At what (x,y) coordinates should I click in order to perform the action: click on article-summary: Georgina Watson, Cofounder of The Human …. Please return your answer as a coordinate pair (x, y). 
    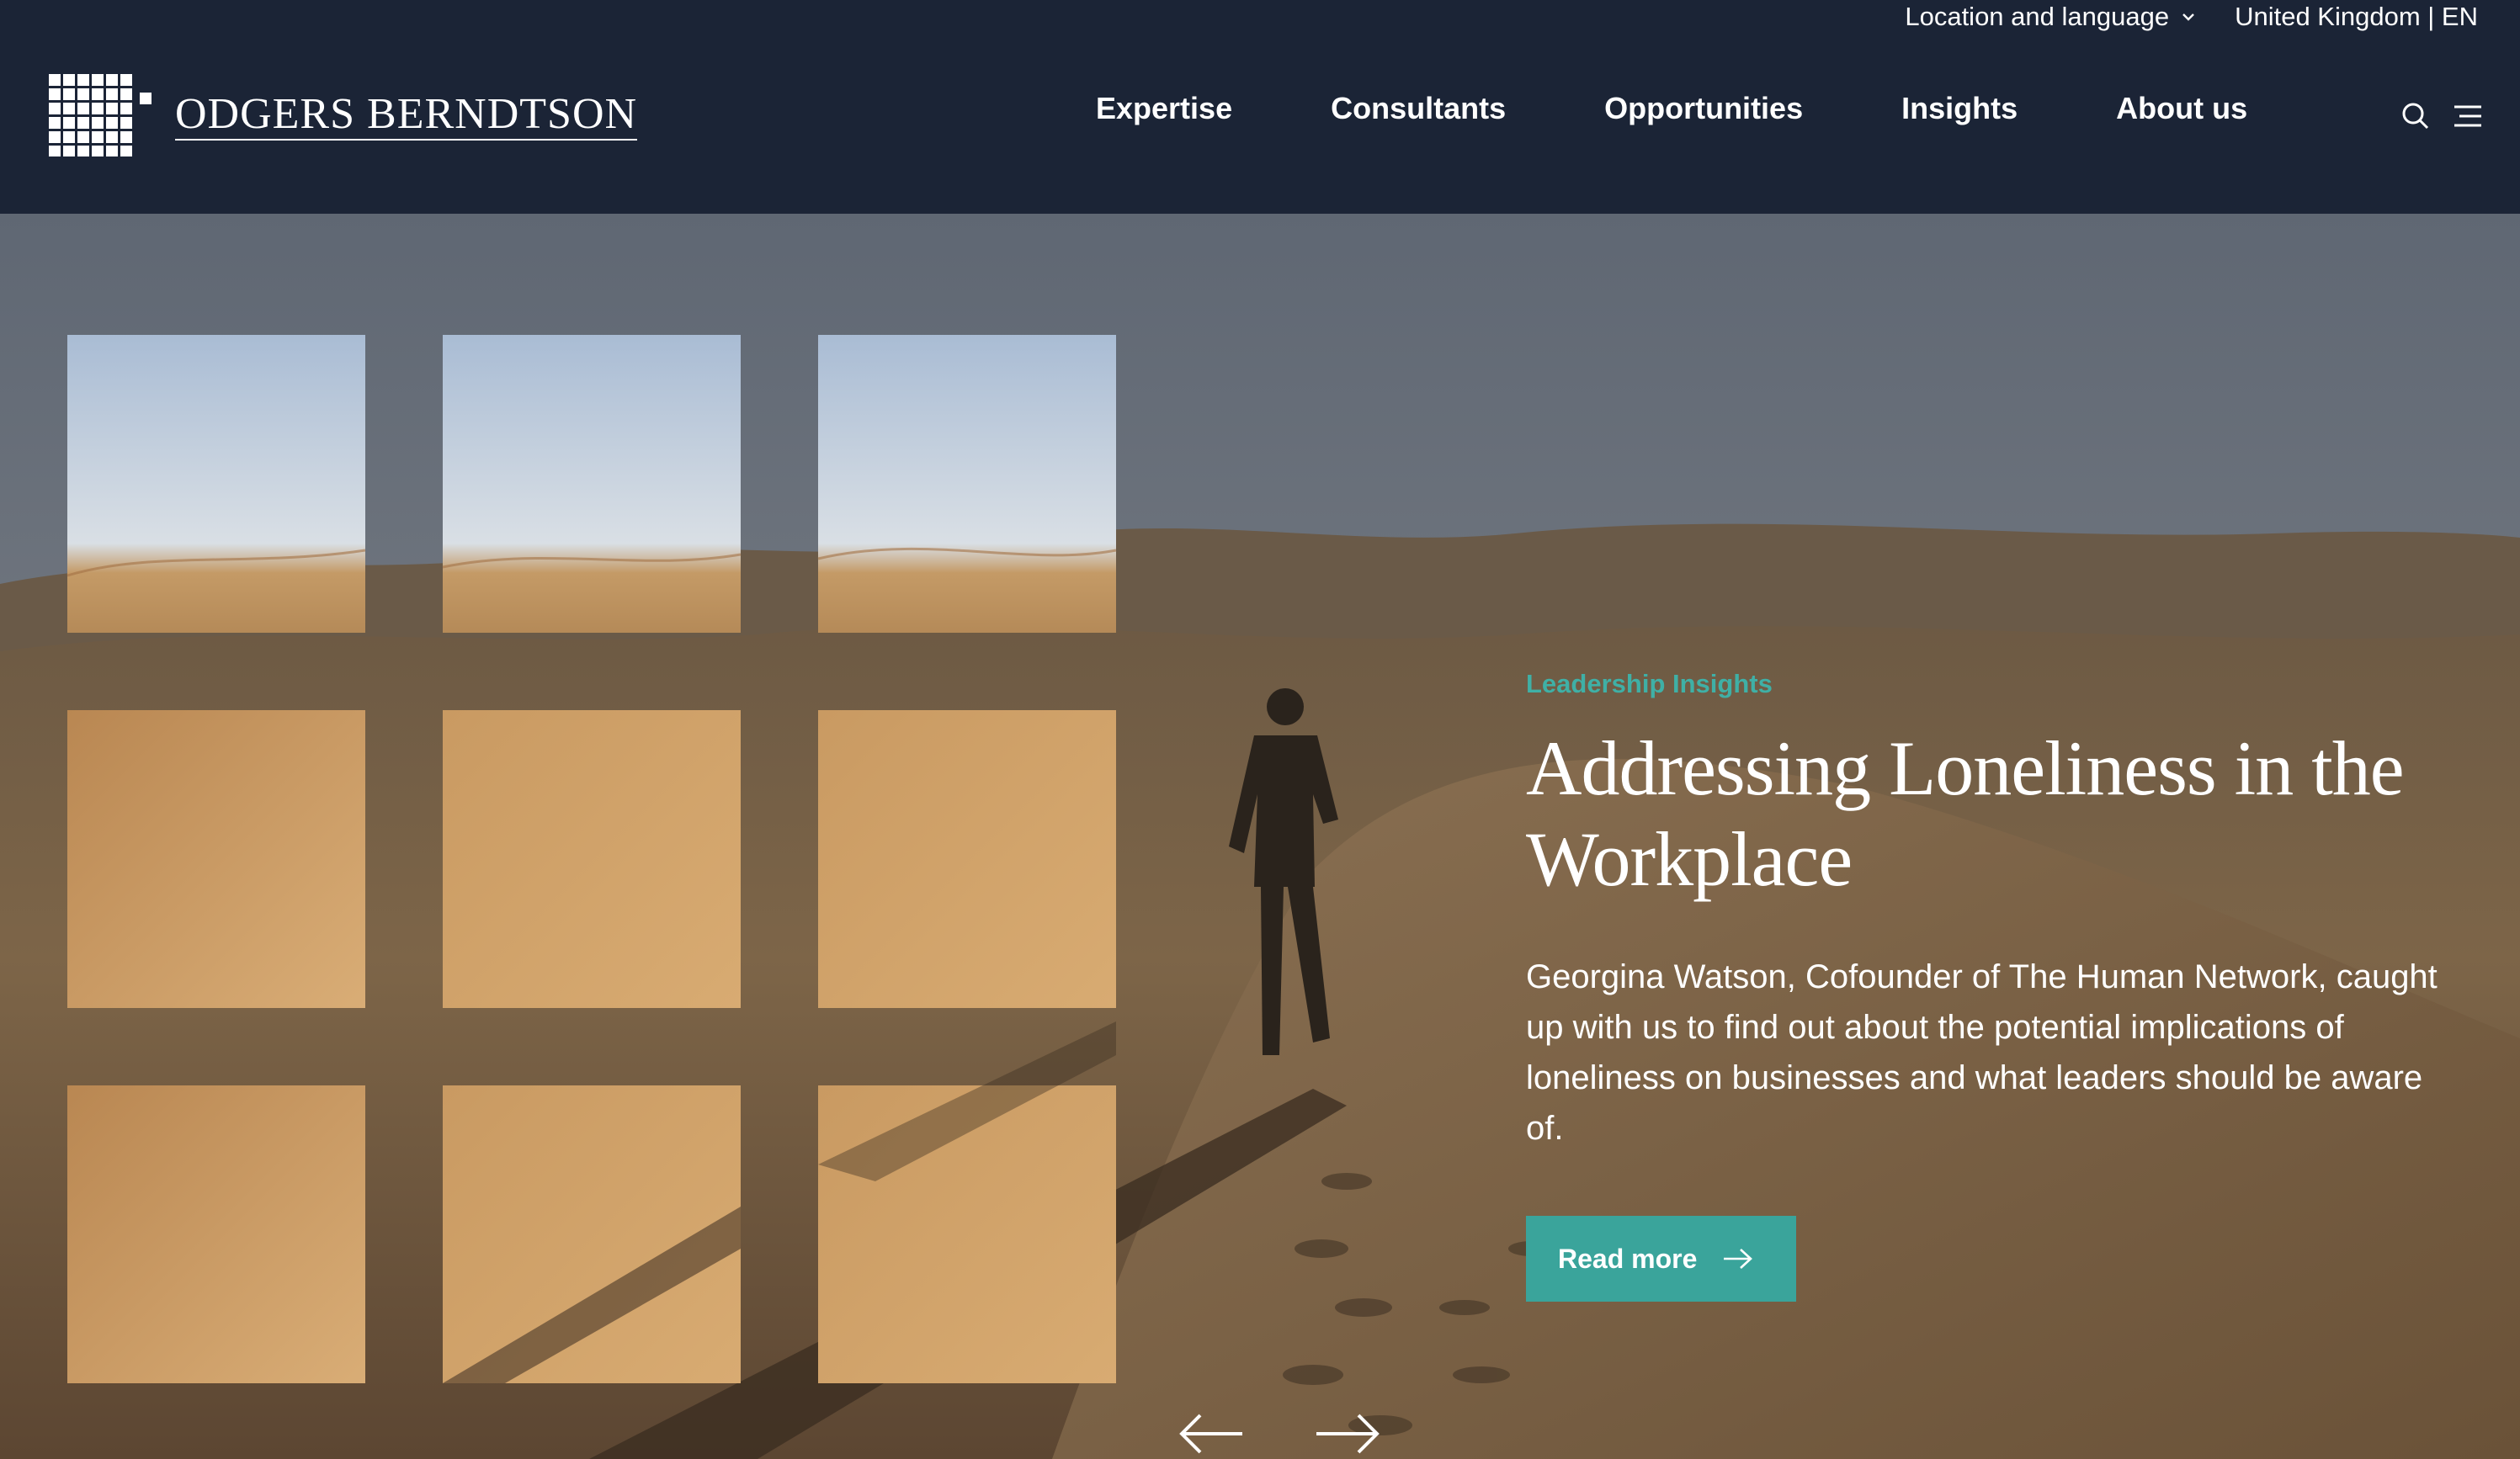
    Looking at the image, I should click on (1982, 1052).